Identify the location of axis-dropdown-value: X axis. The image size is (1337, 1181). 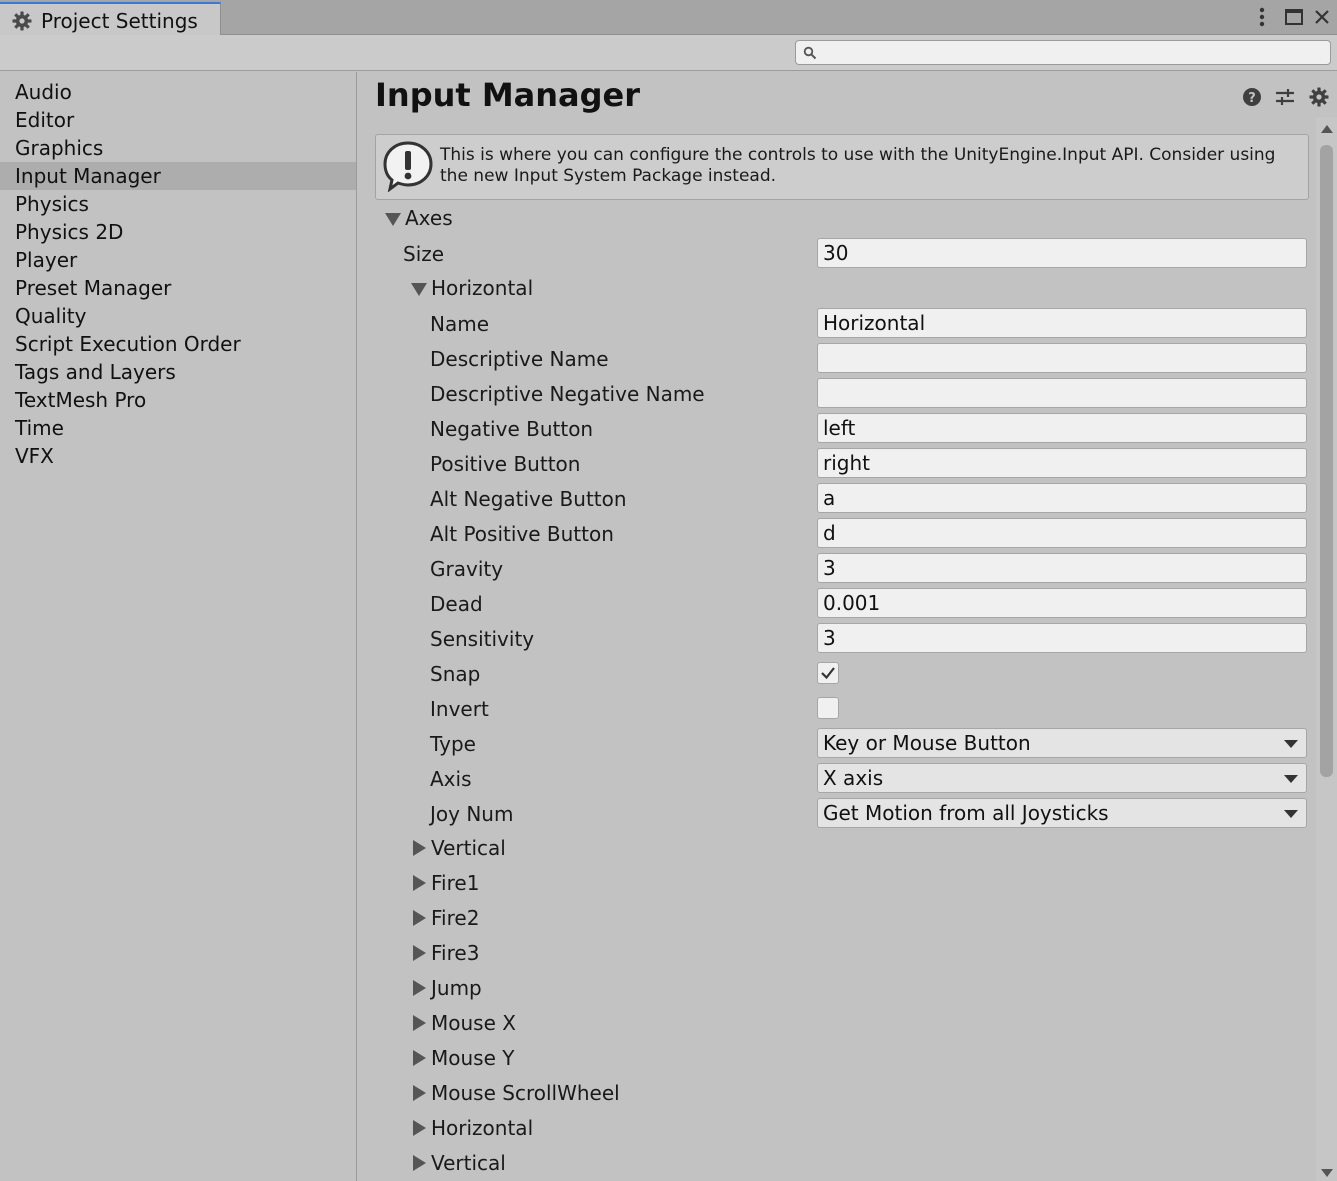
(853, 778).